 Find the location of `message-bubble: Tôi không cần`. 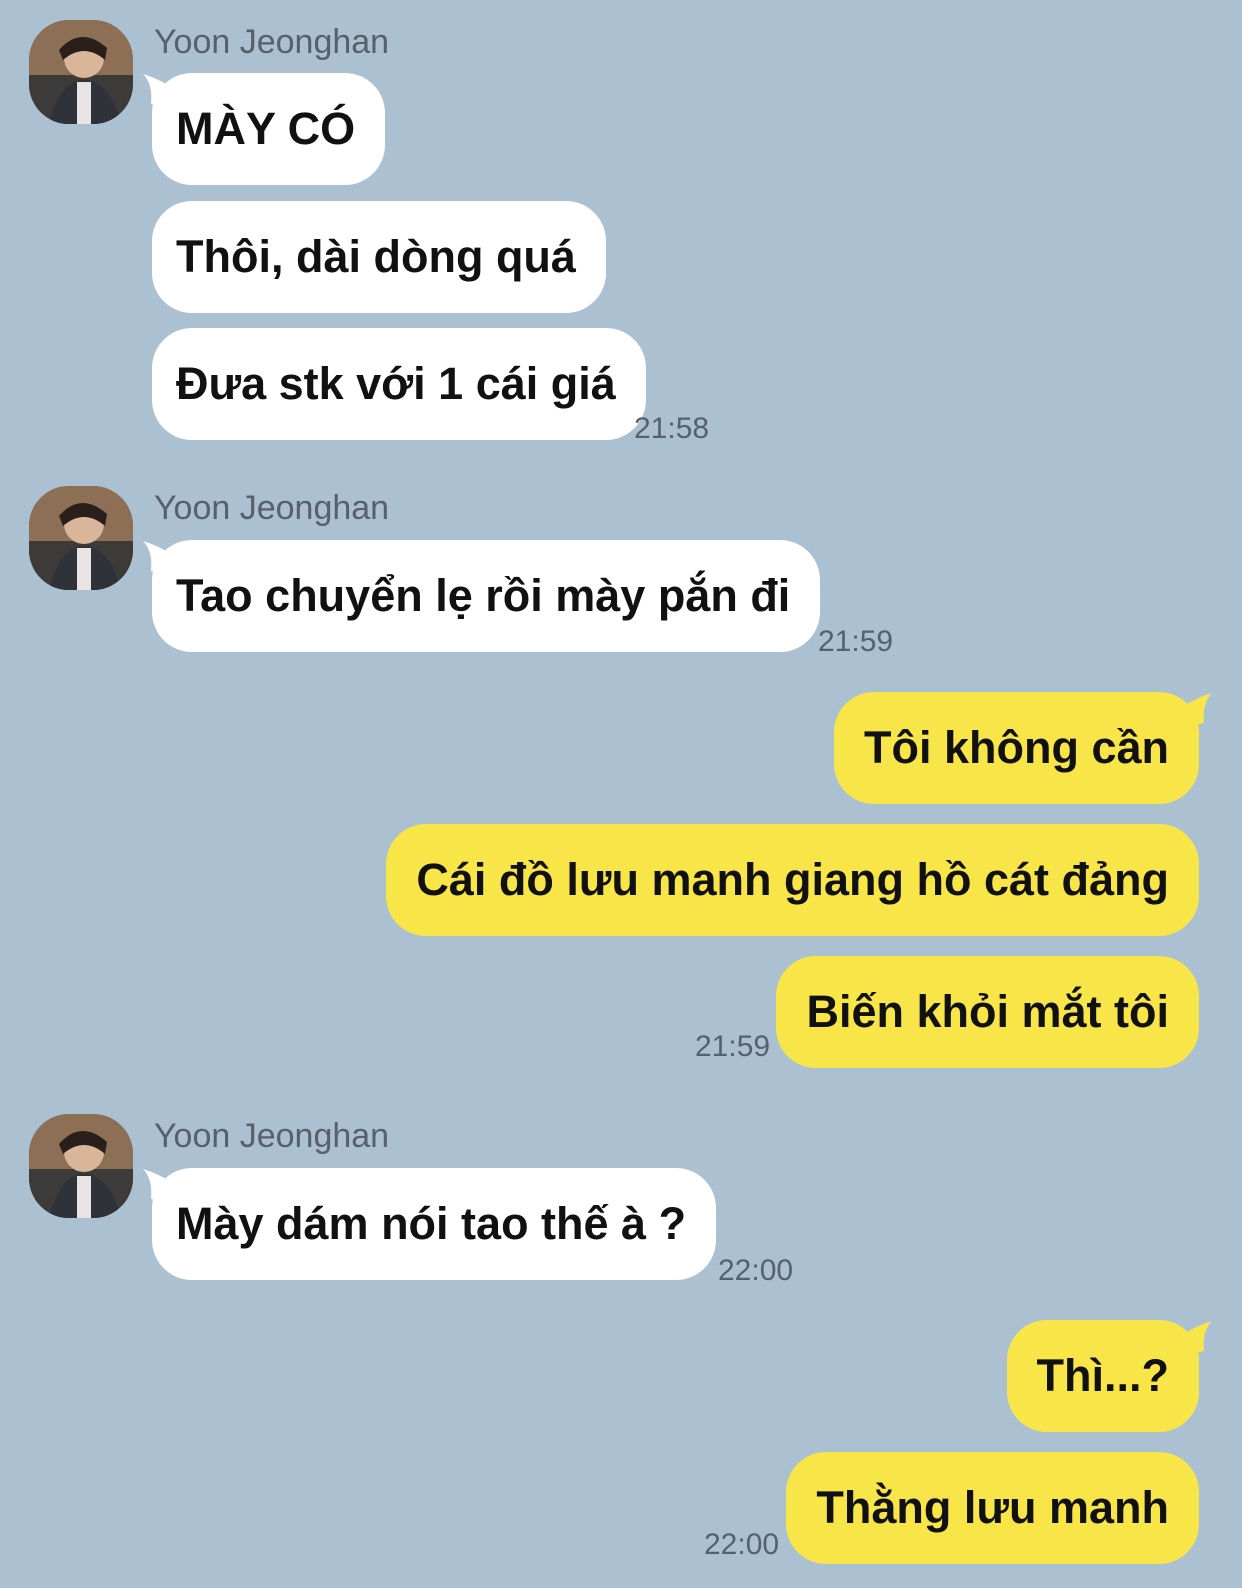

message-bubble: Tôi không cần is located at coordinates (1016, 748).